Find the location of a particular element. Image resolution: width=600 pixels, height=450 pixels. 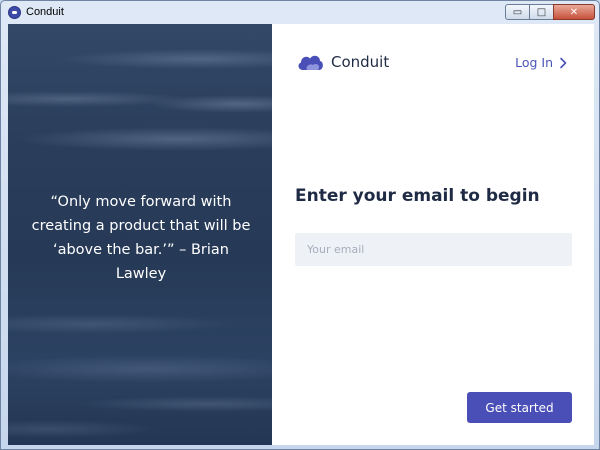

cloud-icon is located at coordinates (310, 62).